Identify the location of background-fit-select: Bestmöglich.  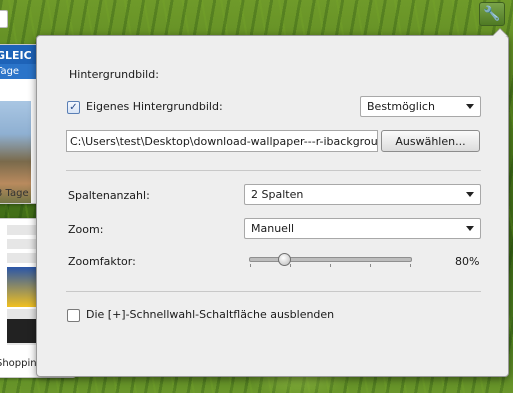
(420, 106).